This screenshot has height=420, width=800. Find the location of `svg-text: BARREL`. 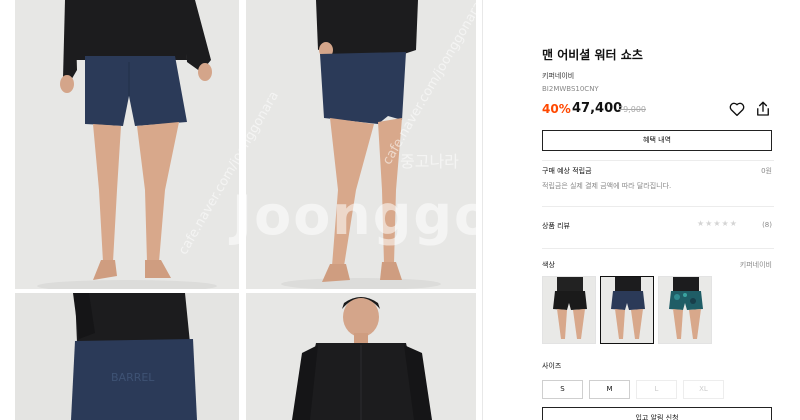

svg-text: BARREL is located at coordinates (133, 377).